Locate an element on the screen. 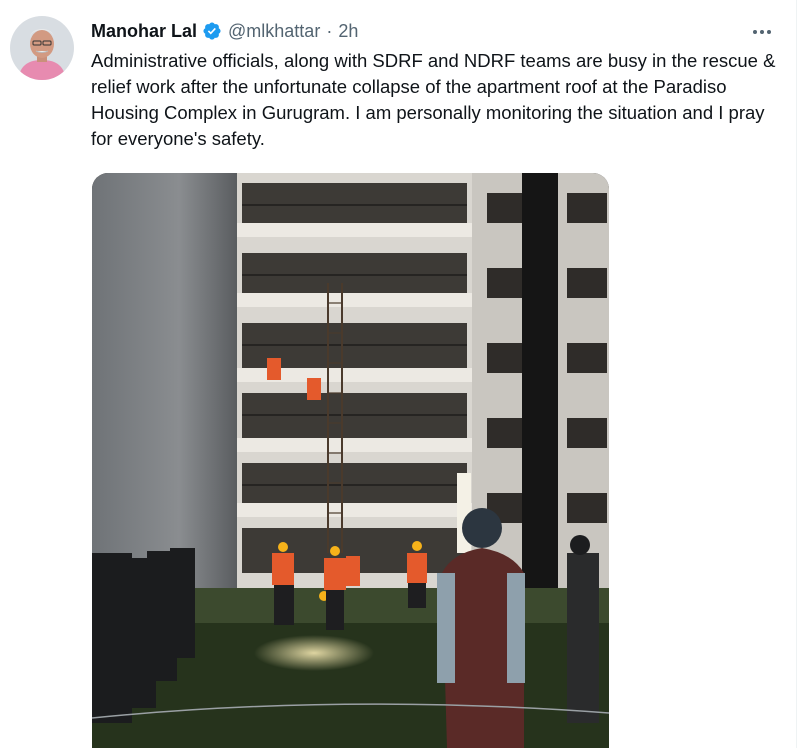 This screenshot has height=748, width=805. tweet-time: 2h is located at coordinates (348, 31).